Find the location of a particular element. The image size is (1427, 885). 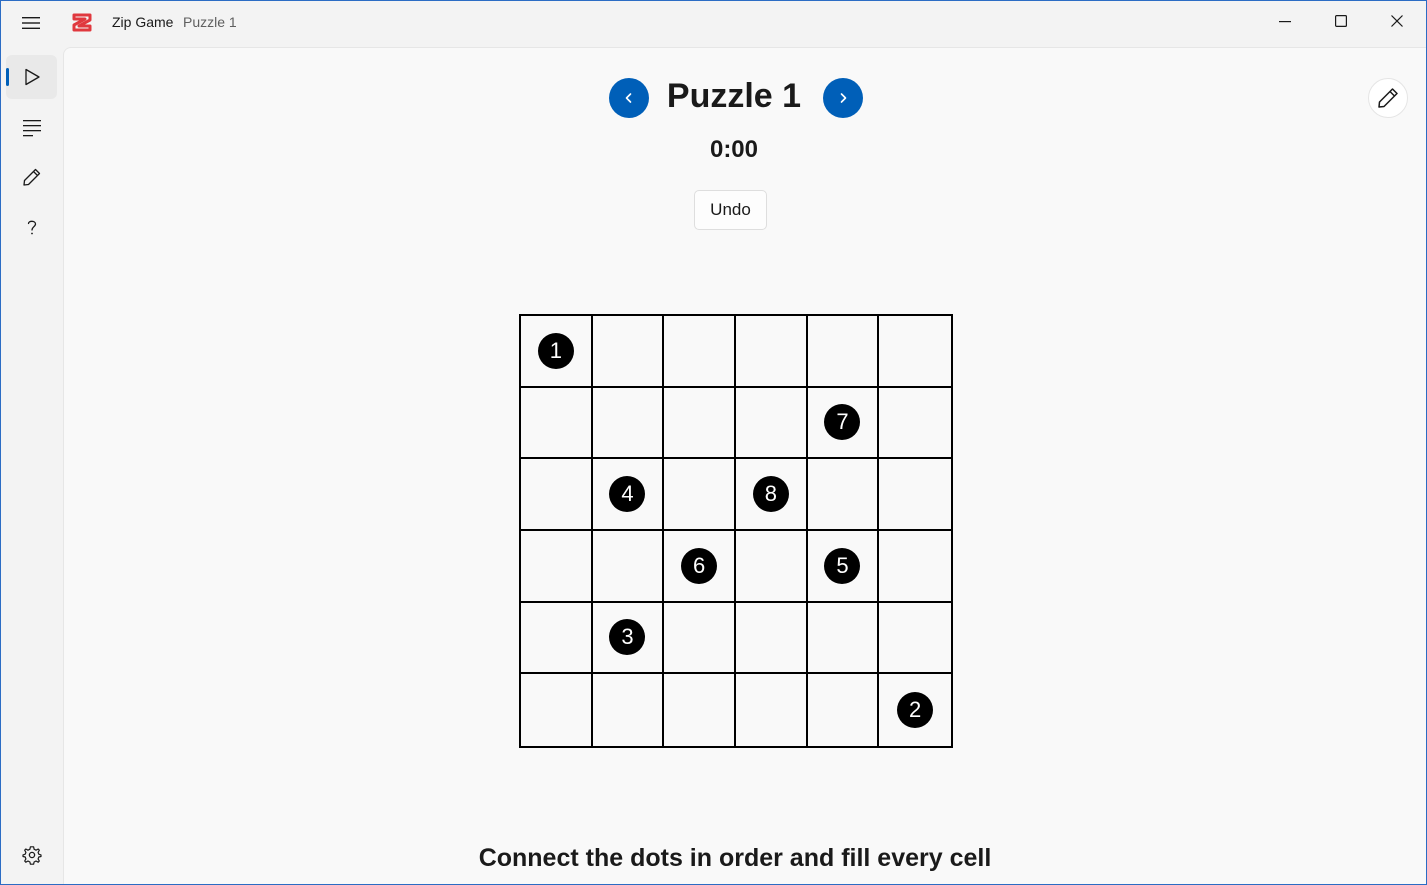

grid-cell: 1 is located at coordinates (557, 352).